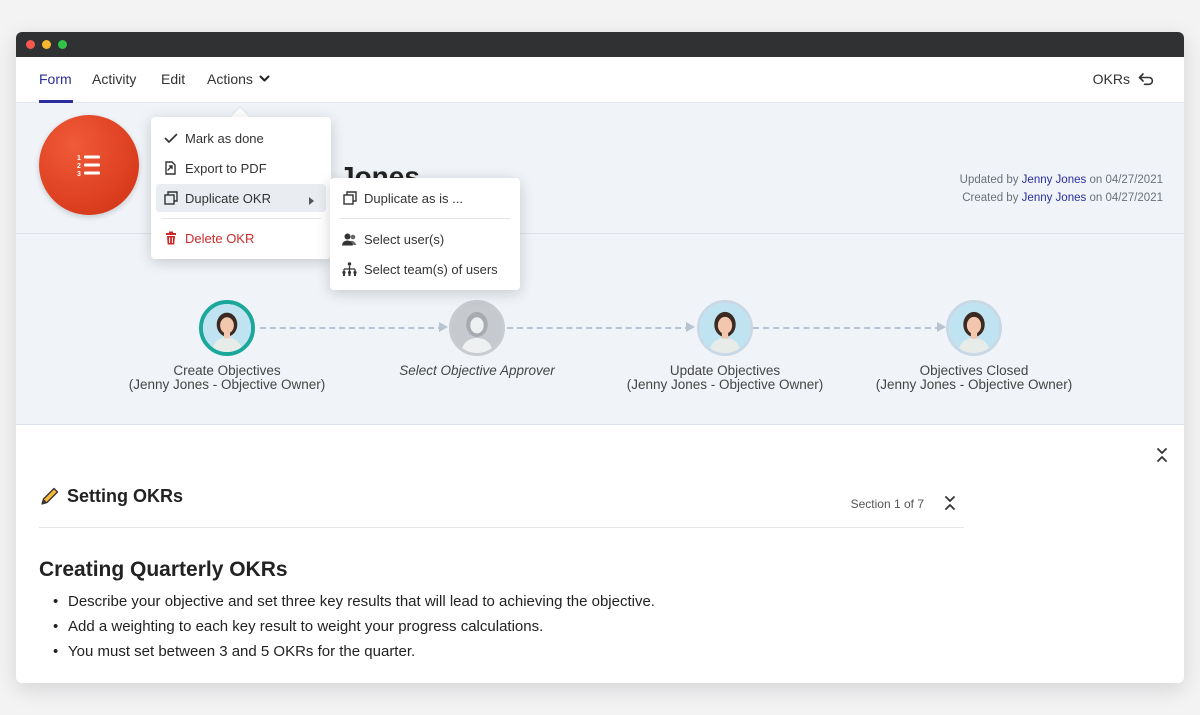  I want to click on export-pdf-icon, so click(170, 168).